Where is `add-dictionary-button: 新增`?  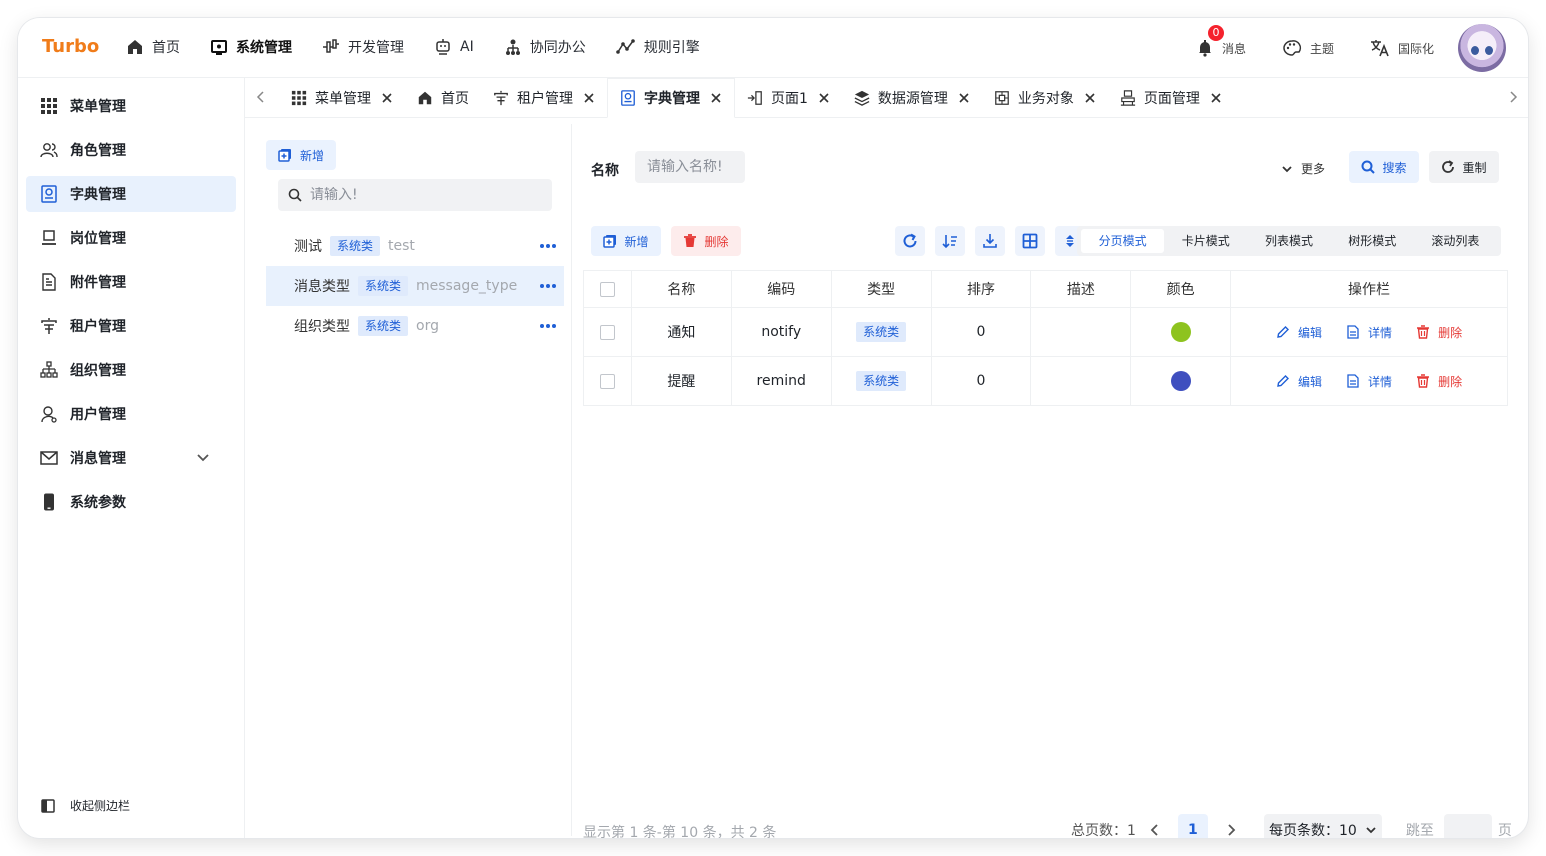 add-dictionary-button: 新增 is located at coordinates (301, 155).